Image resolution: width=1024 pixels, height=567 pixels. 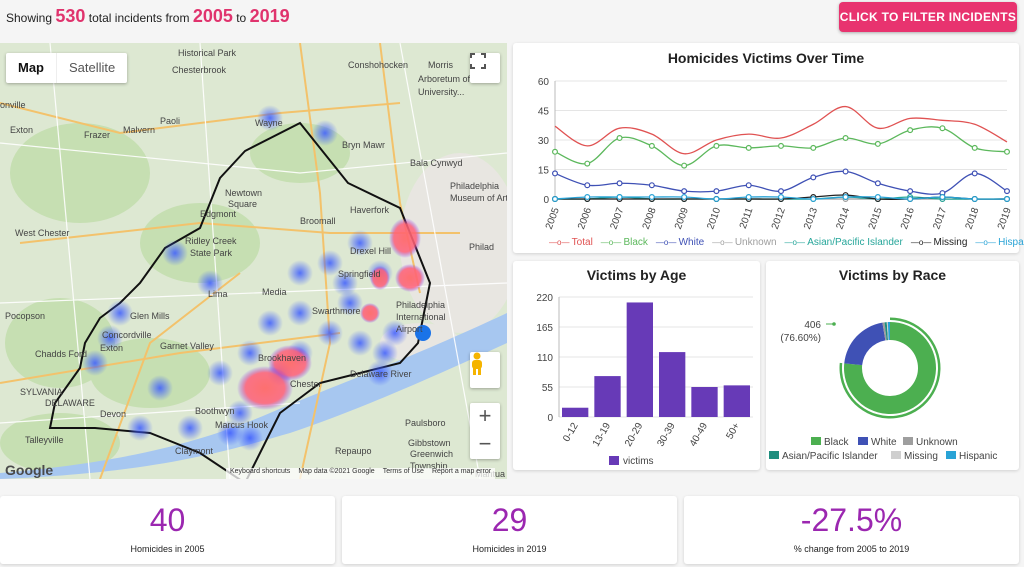 I want to click on map-place-label: Lima, so click(x=218, y=294).